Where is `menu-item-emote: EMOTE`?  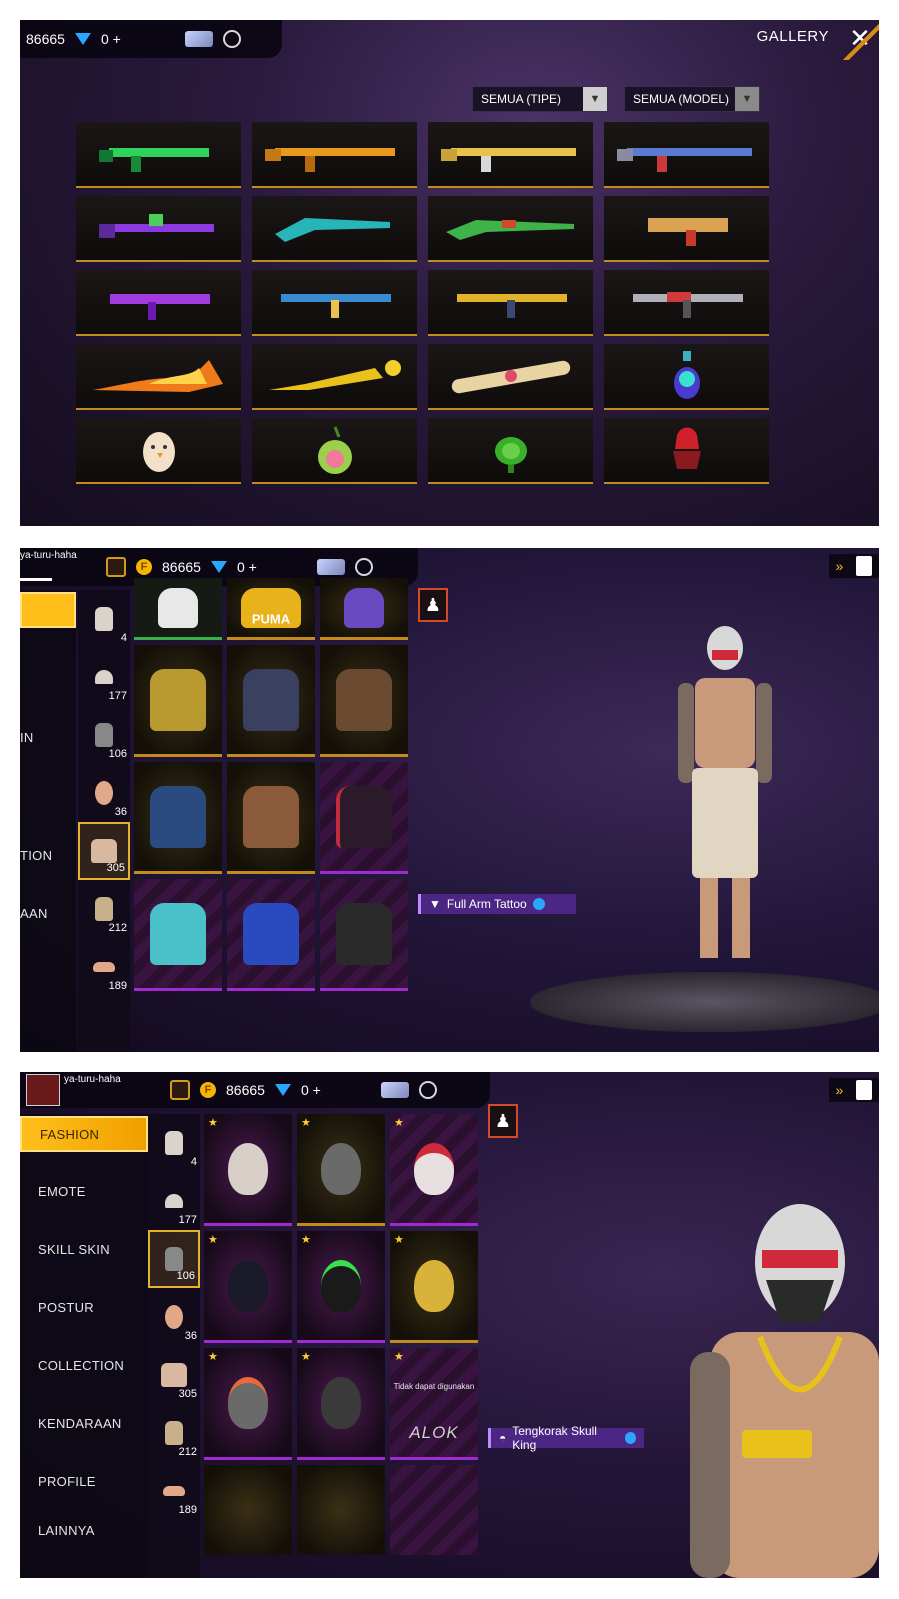
menu-item-emote: EMOTE is located at coordinates (84, 1191).